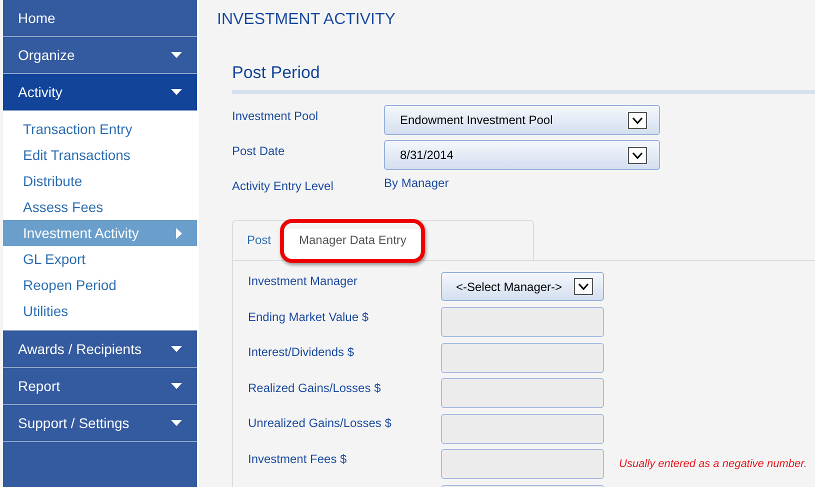  Describe the element at coordinates (522, 120) in the screenshot. I see `dropdown: Endowment Investment Pool` at that location.